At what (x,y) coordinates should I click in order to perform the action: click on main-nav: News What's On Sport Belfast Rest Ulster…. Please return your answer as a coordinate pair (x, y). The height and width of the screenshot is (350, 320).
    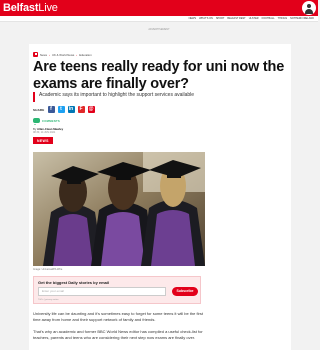
    Looking at the image, I should click on (251, 18).